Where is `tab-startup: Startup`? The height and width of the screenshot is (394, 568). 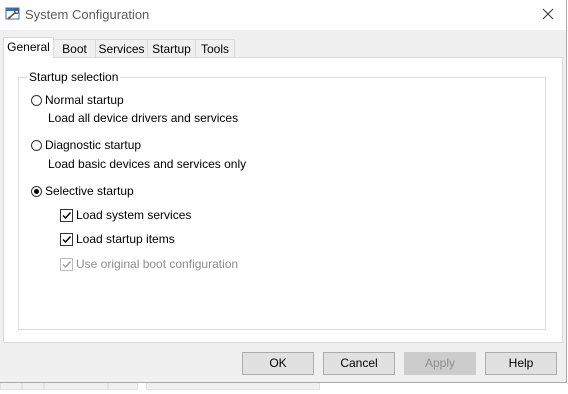
tab-startup: Startup is located at coordinates (171, 48).